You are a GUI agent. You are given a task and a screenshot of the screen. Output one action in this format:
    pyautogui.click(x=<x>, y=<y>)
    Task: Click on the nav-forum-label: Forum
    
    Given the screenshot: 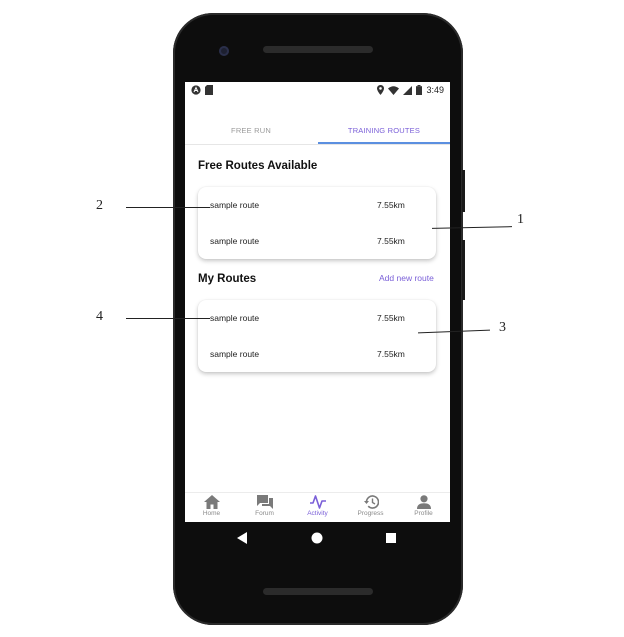 What is the action you would take?
    pyautogui.click(x=264, y=513)
    